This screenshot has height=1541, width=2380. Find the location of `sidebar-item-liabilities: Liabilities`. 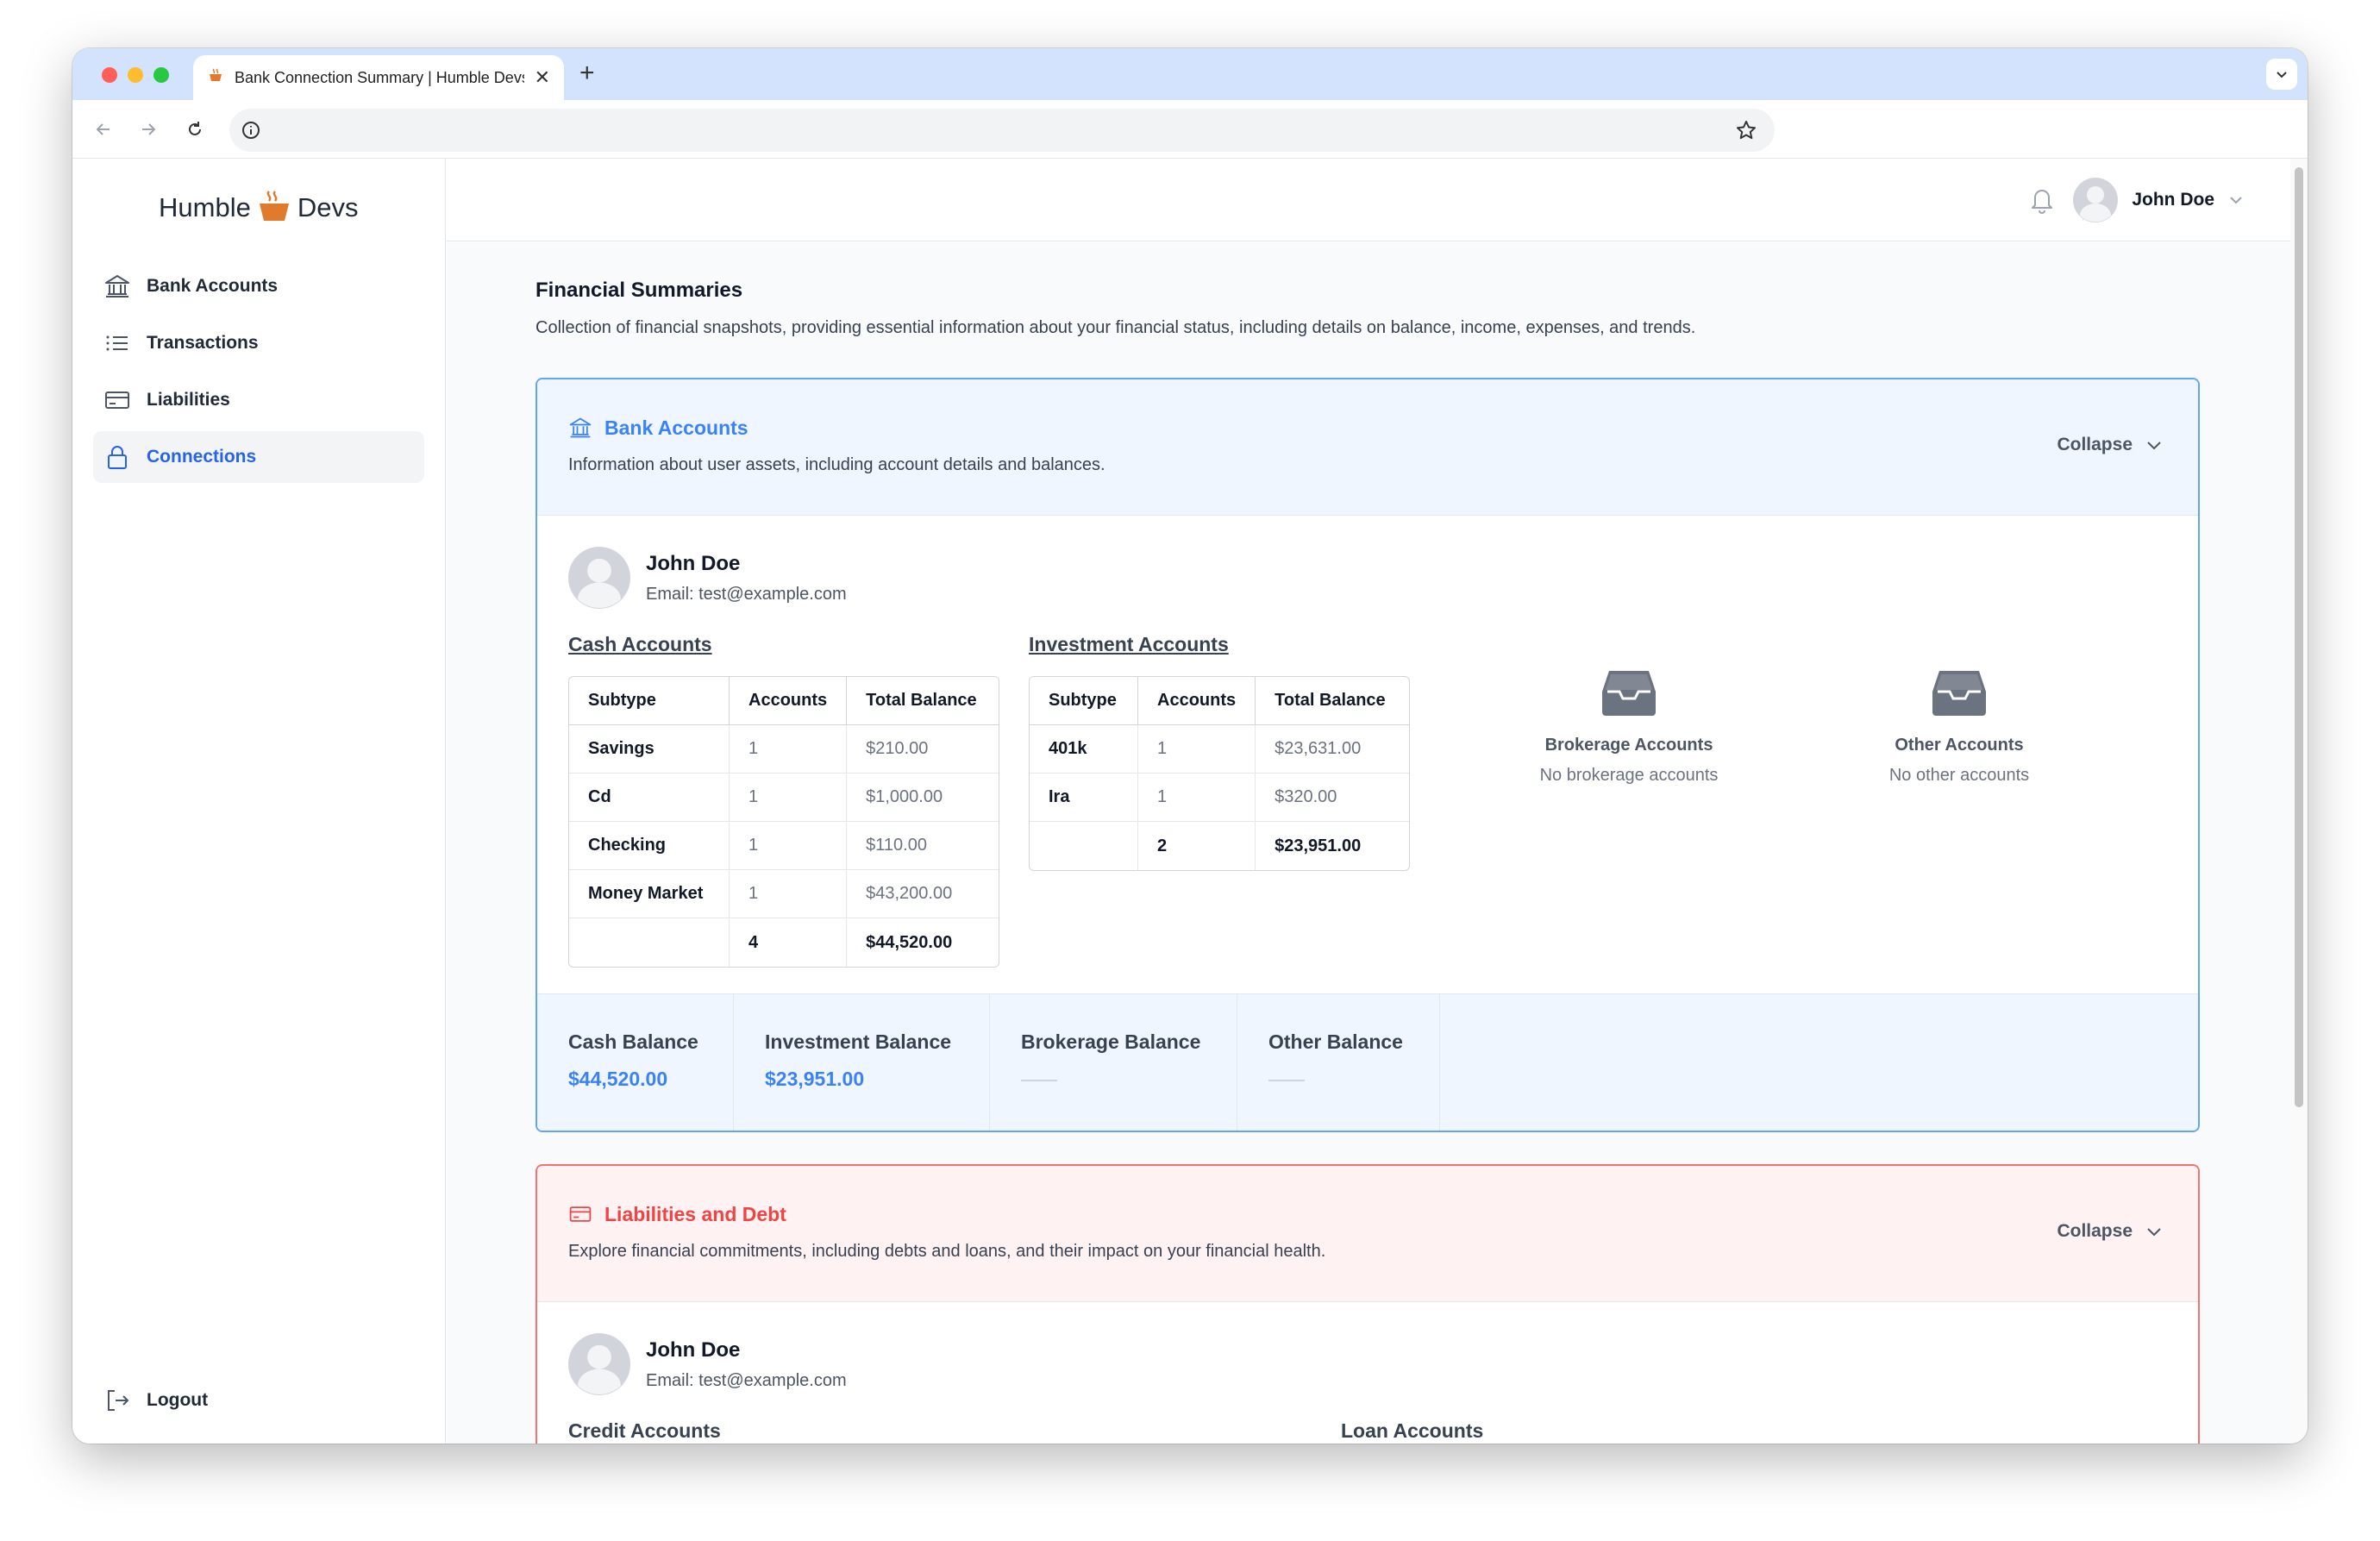

sidebar-item-liabilities: Liabilities is located at coordinates (258, 400).